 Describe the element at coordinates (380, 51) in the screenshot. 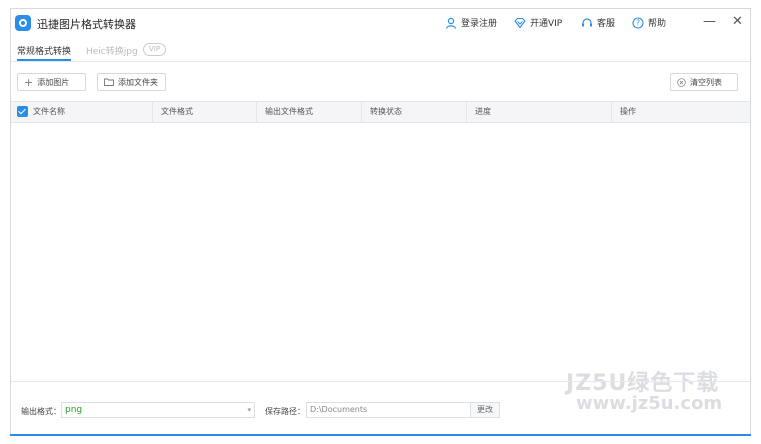

I see `mode-tabs: 常规格式转换 Heic转换jpg VIP` at that location.